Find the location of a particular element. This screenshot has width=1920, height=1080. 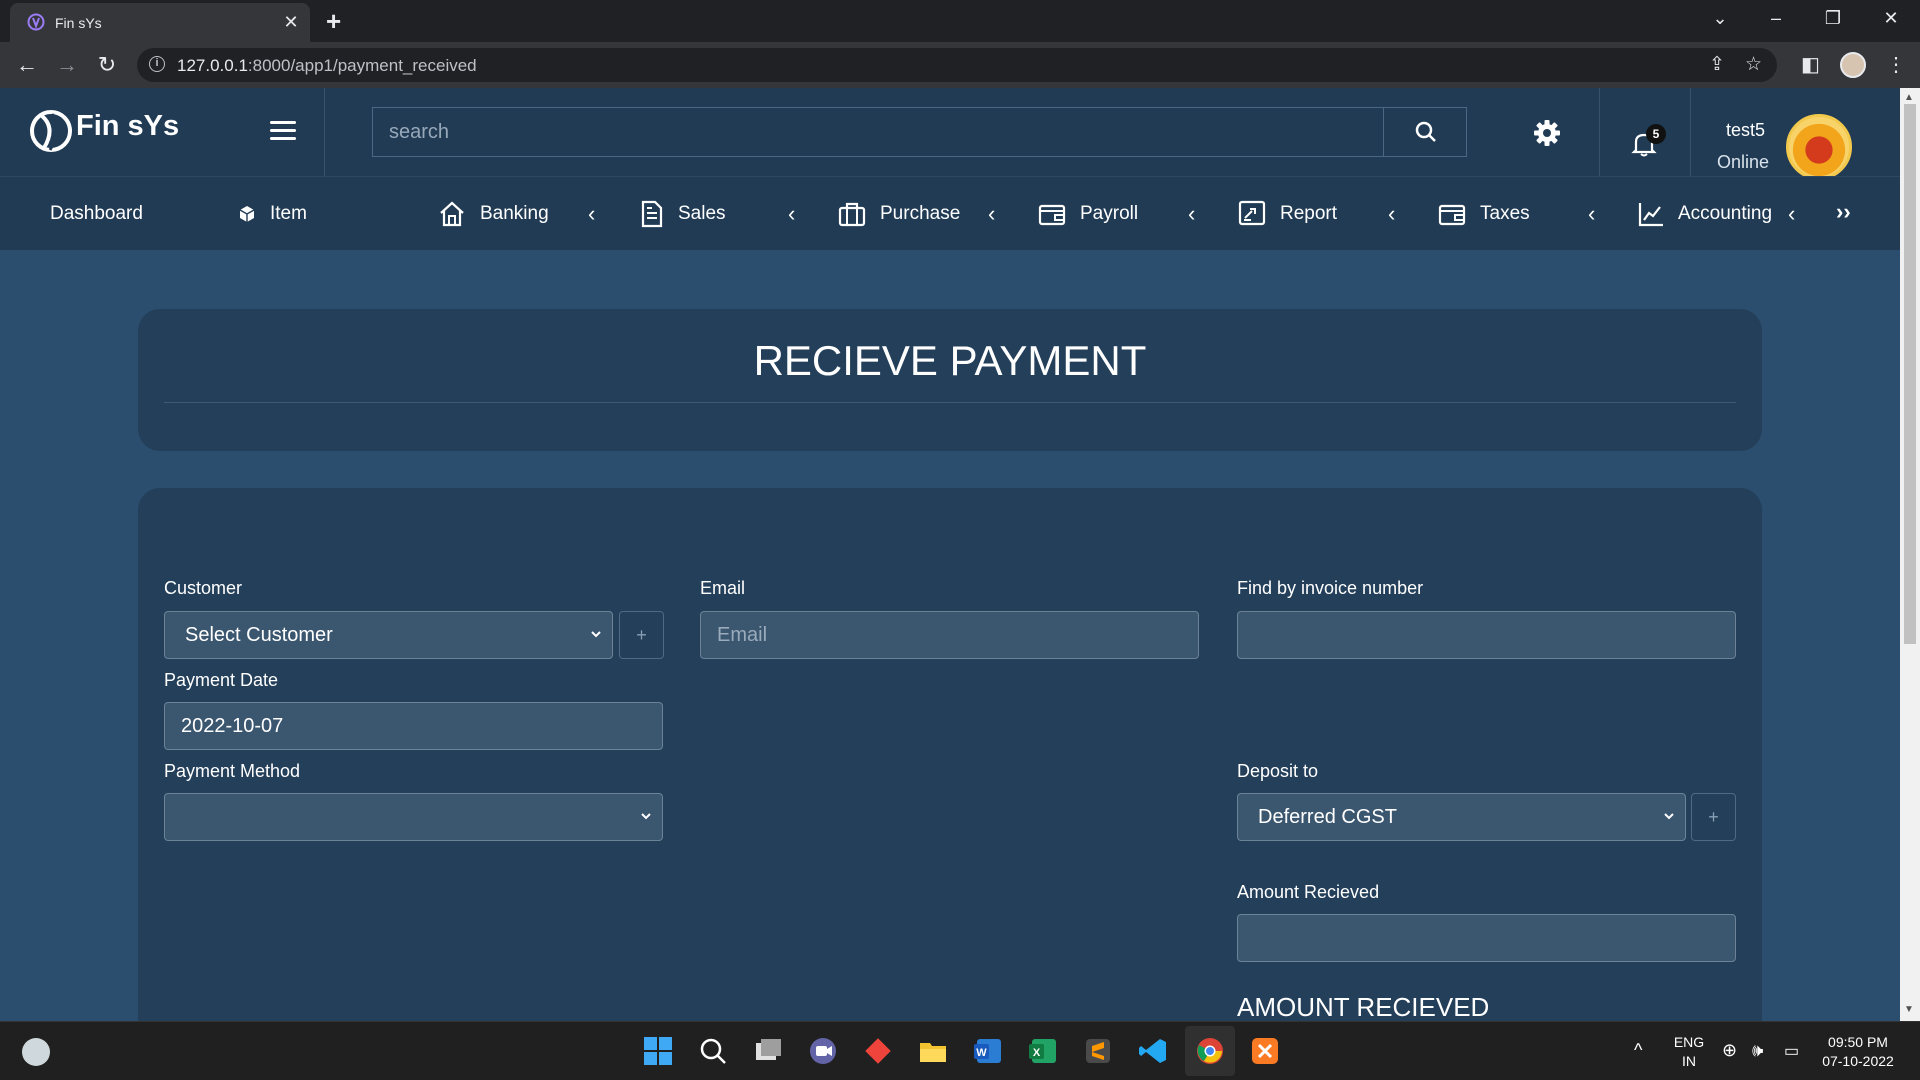

scrollbar-thumb is located at coordinates (1910, 374).